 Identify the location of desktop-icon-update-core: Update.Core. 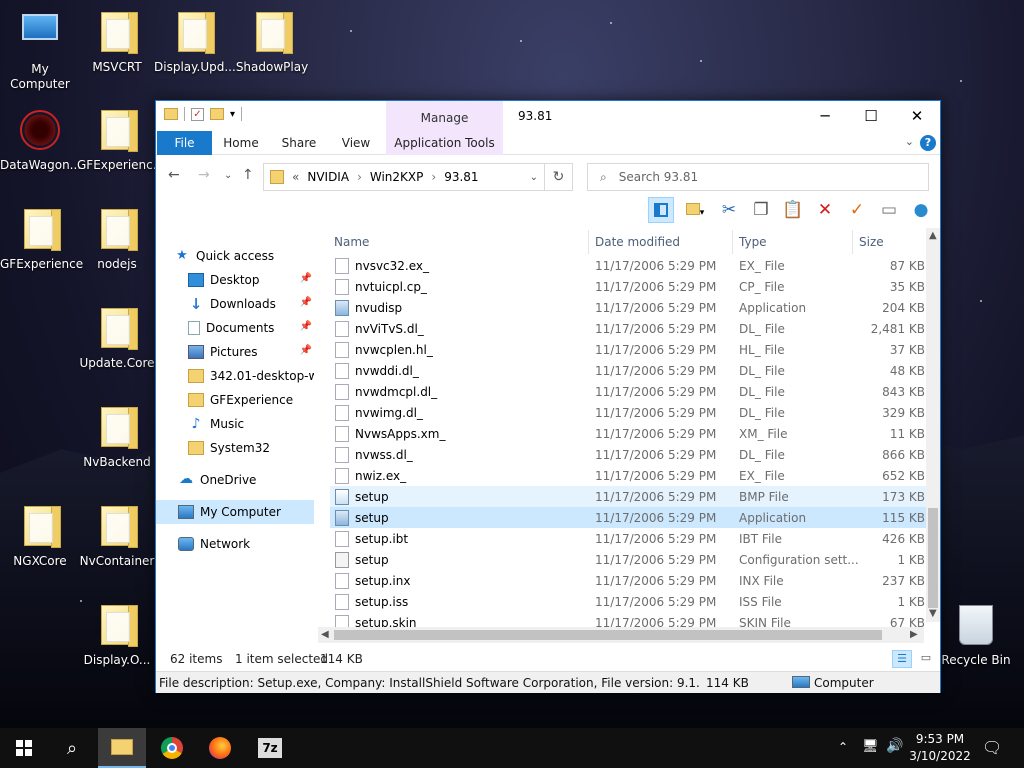
(117, 338).